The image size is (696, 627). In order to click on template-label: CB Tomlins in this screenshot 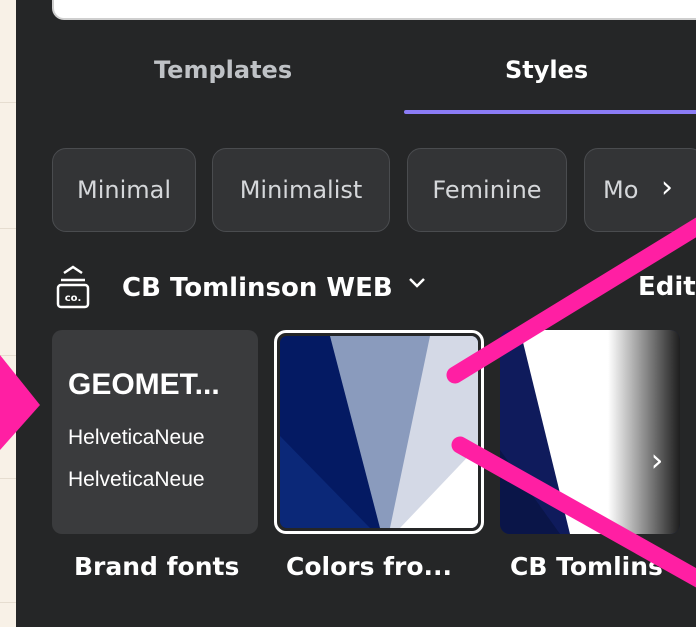, I will do `click(586, 566)`.